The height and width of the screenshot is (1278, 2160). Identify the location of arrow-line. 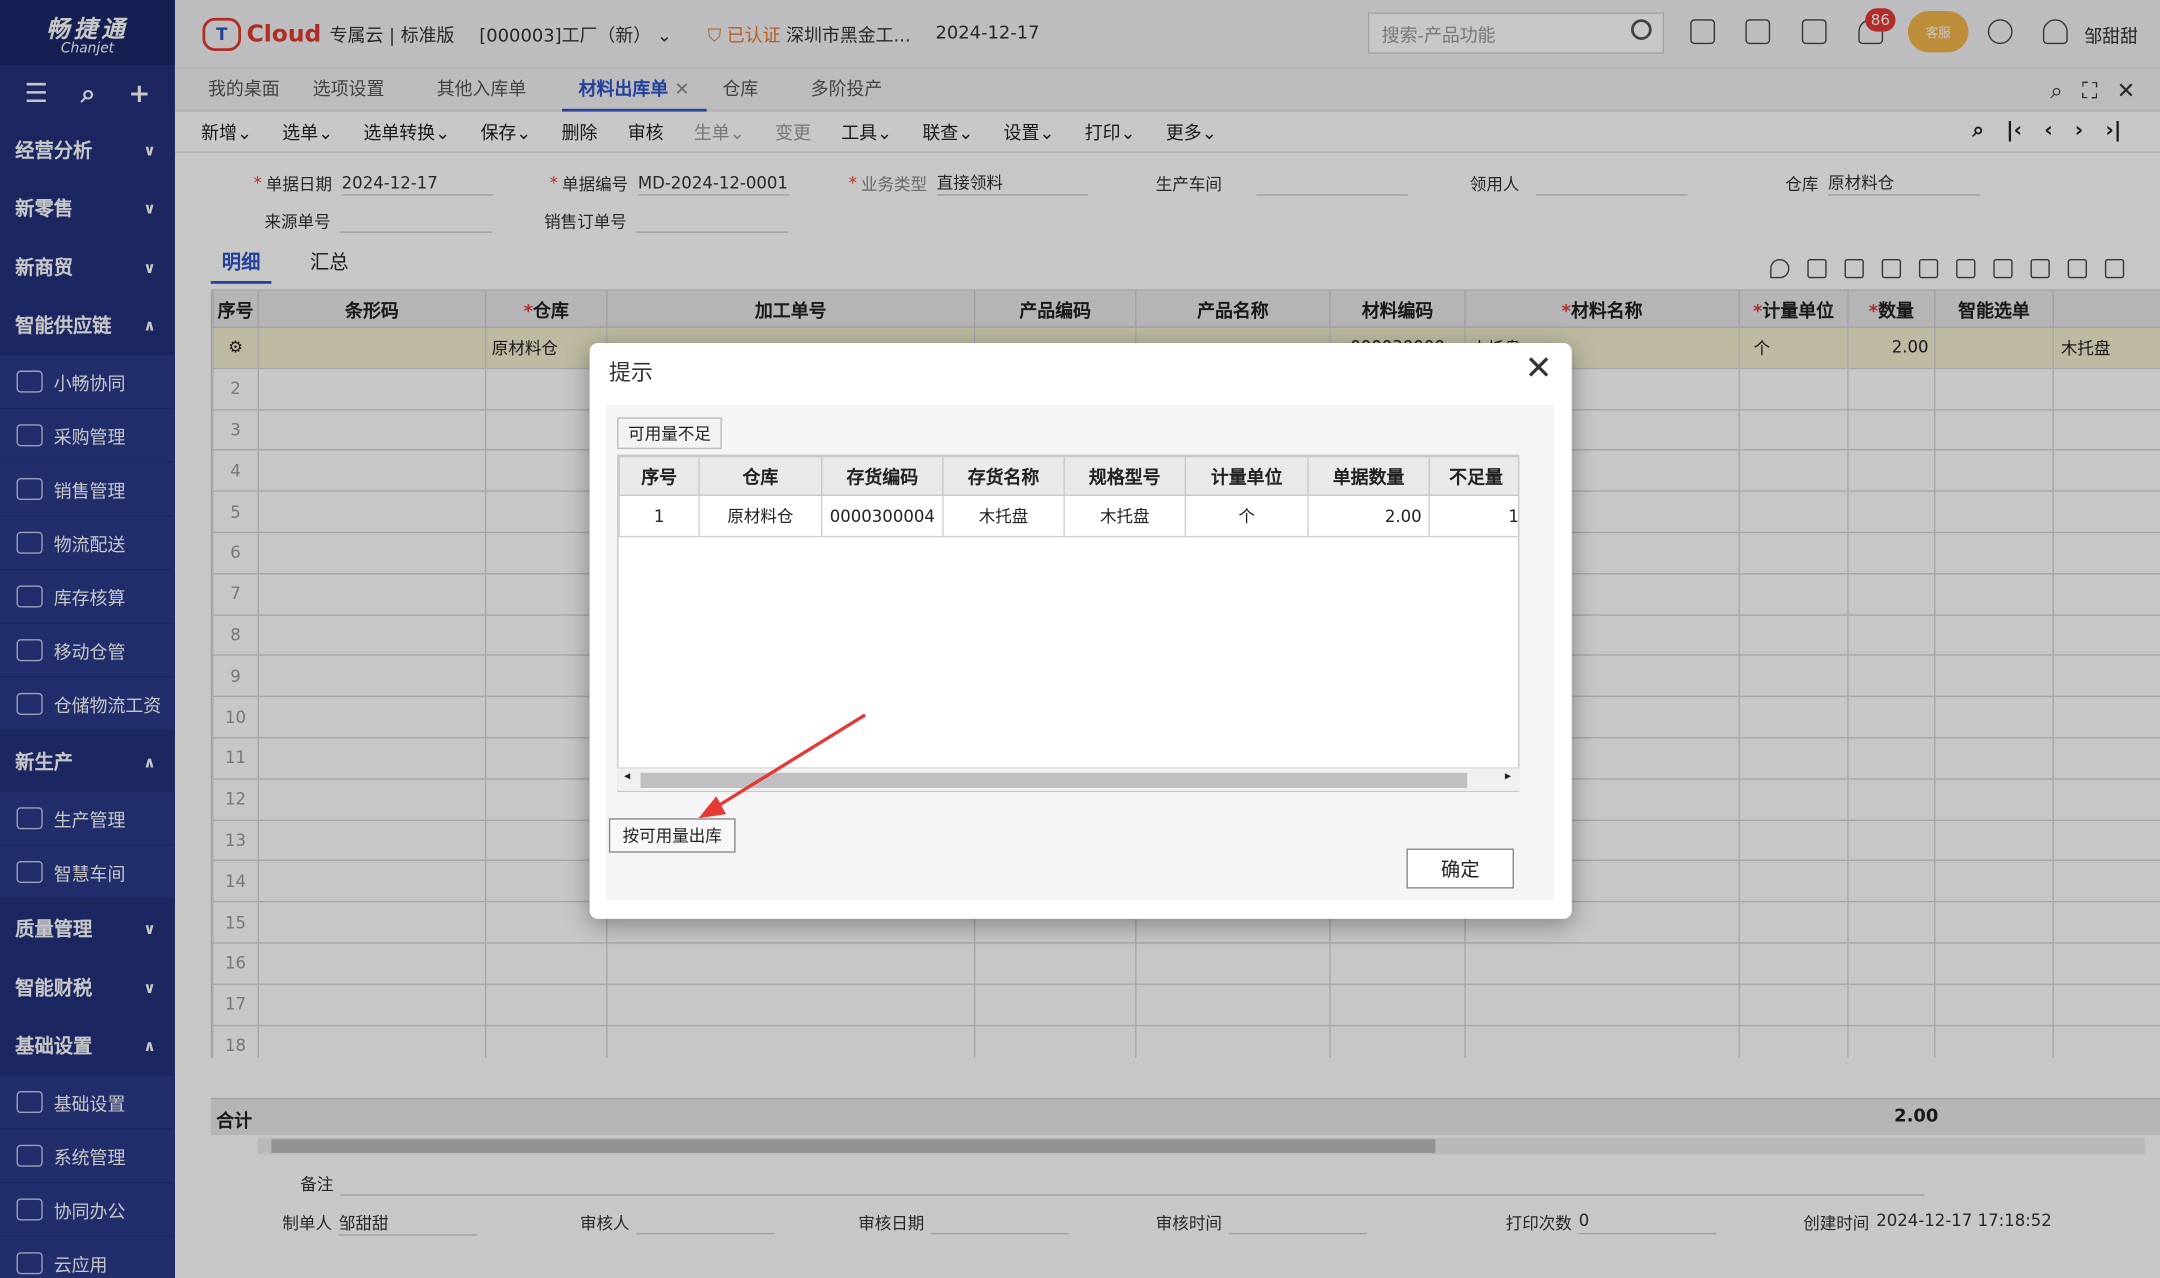
(789, 762).